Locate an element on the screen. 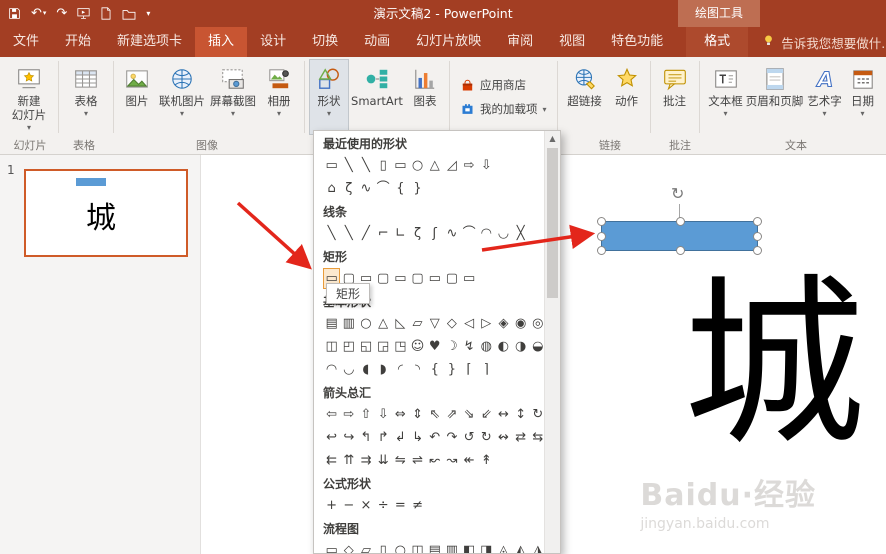 The width and height of the screenshot is (886, 554). comment-button: 批注 is located at coordinates (675, 97).